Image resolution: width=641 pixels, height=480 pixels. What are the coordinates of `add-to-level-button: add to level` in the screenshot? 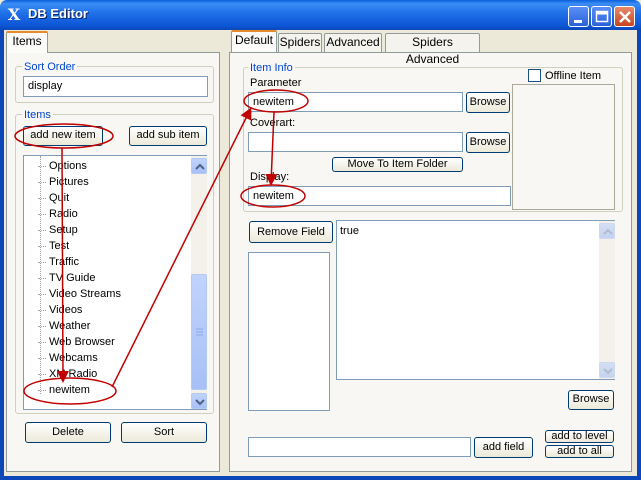 It's located at (579, 436).